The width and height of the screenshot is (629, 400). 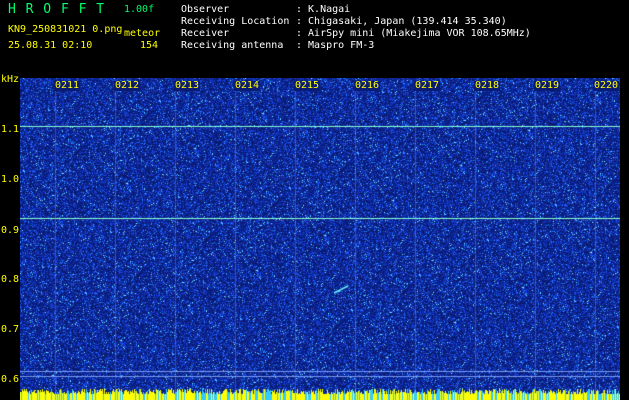 I want to click on antenna-label: Receiving antenna, so click(x=232, y=45).